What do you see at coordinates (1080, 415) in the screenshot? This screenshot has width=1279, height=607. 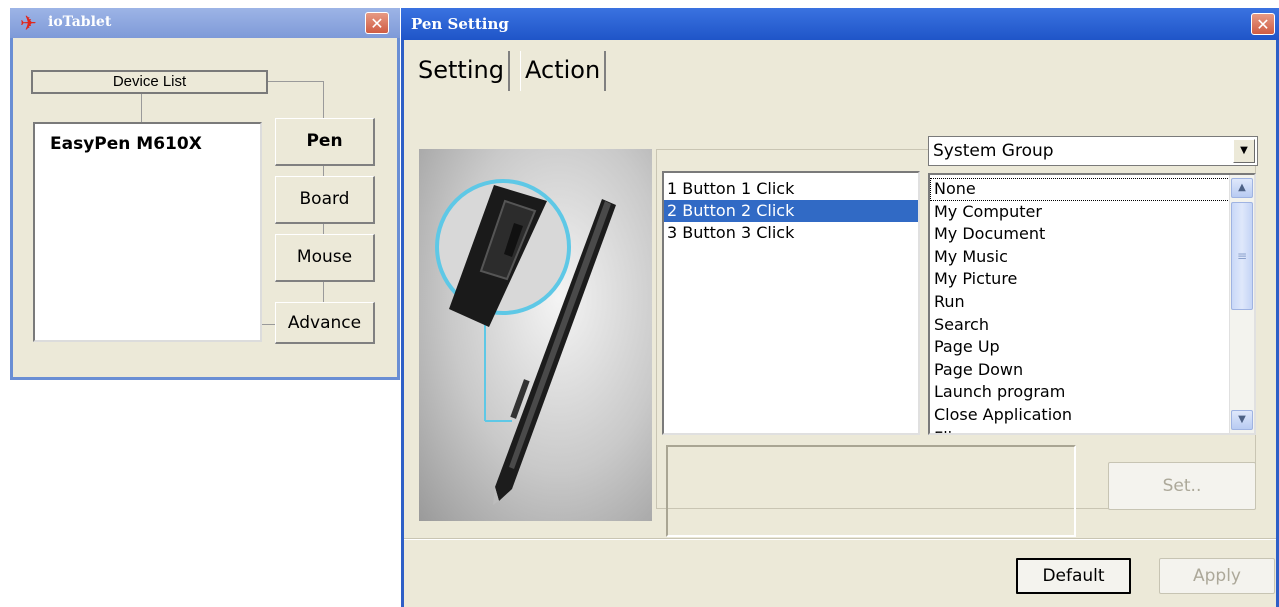 I see `list-item: Close Application` at bounding box center [1080, 415].